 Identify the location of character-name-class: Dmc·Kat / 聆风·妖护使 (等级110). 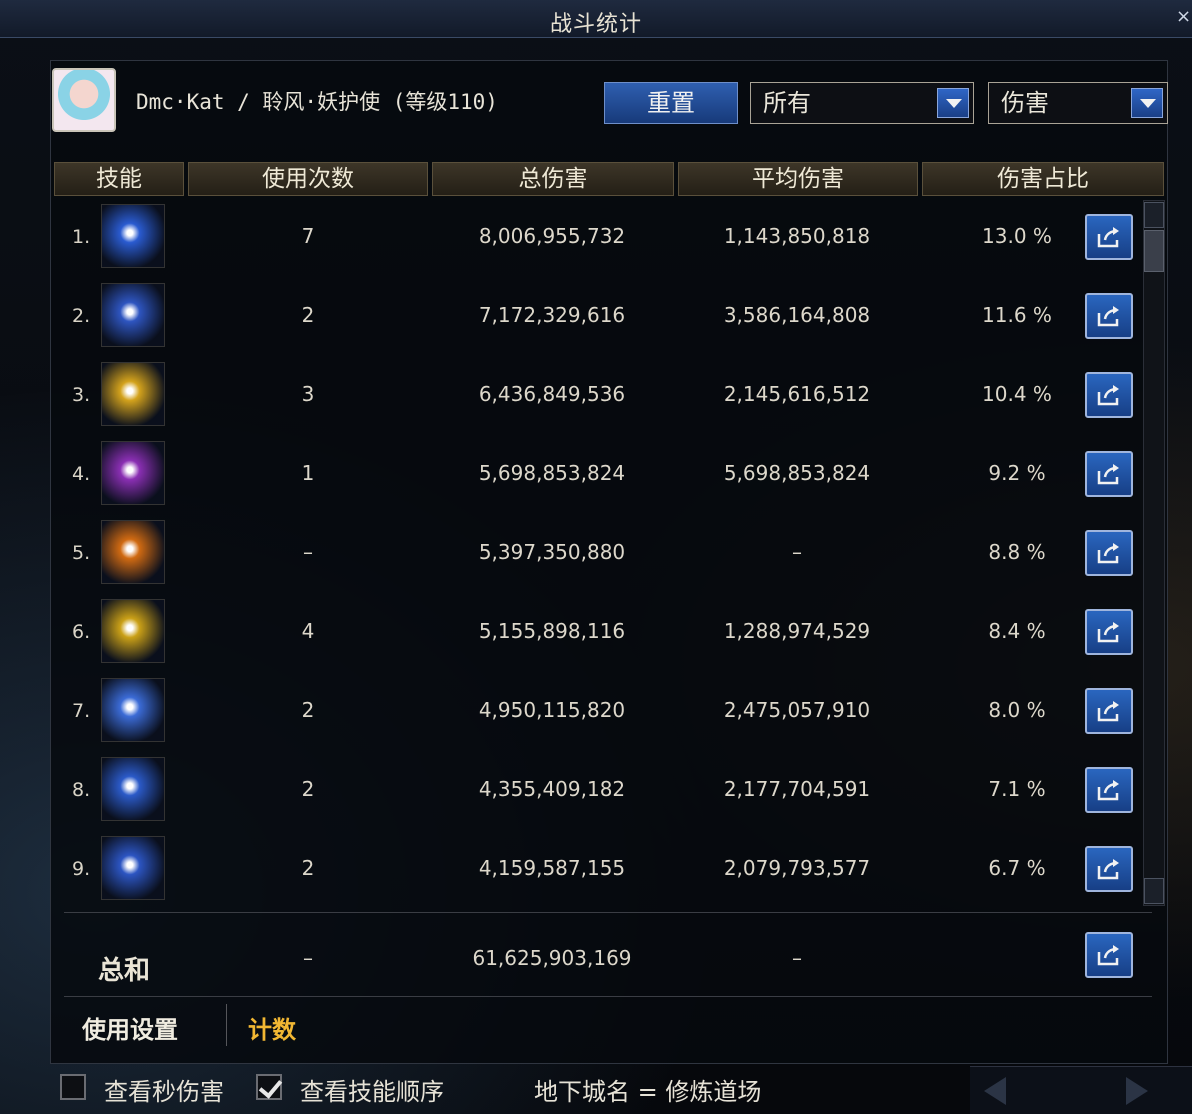
(317, 102).